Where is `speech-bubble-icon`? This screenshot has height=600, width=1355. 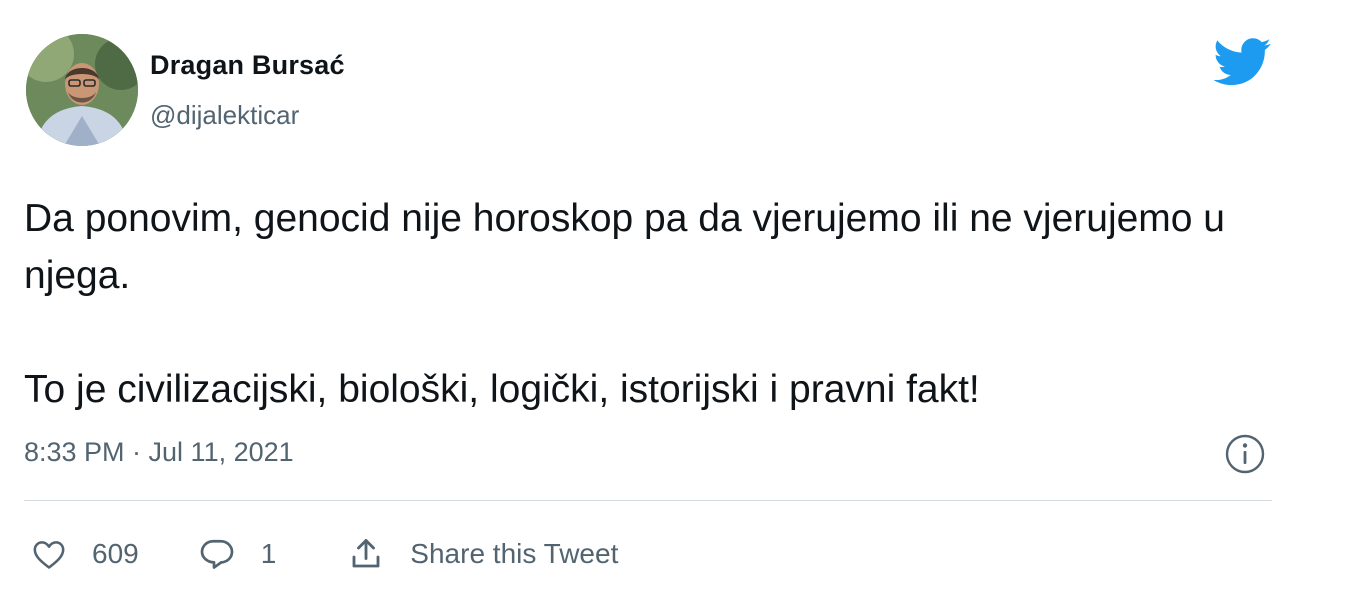
speech-bubble-icon is located at coordinates (217, 554).